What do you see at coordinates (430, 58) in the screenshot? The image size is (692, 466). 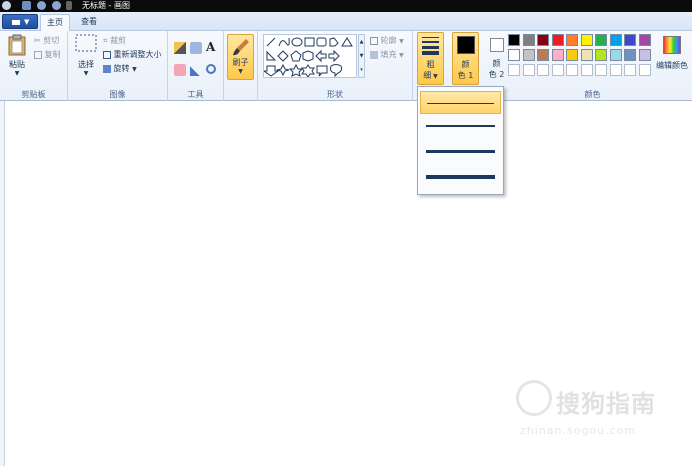 I see `size-button: 粗 细 ▼` at bounding box center [430, 58].